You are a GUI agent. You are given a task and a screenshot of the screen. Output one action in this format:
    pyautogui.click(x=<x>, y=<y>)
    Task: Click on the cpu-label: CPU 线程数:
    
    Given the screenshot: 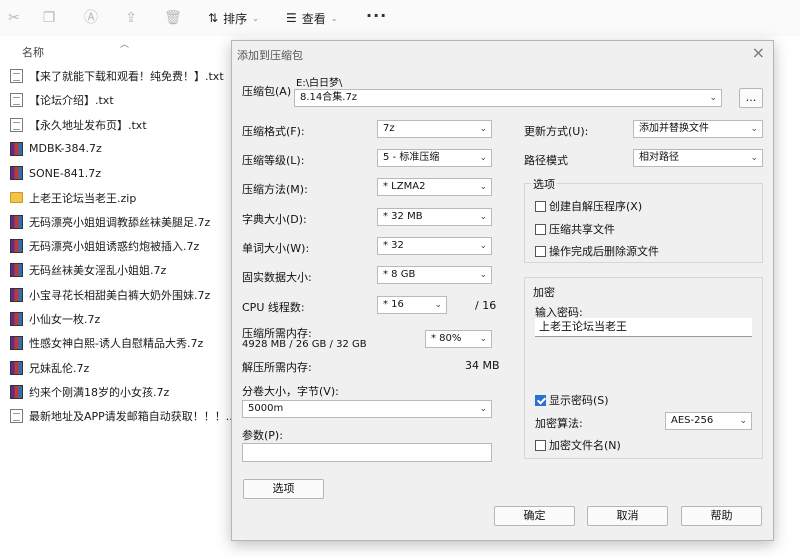 What is the action you would take?
    pyautogui.click(x=273, y=307)
    